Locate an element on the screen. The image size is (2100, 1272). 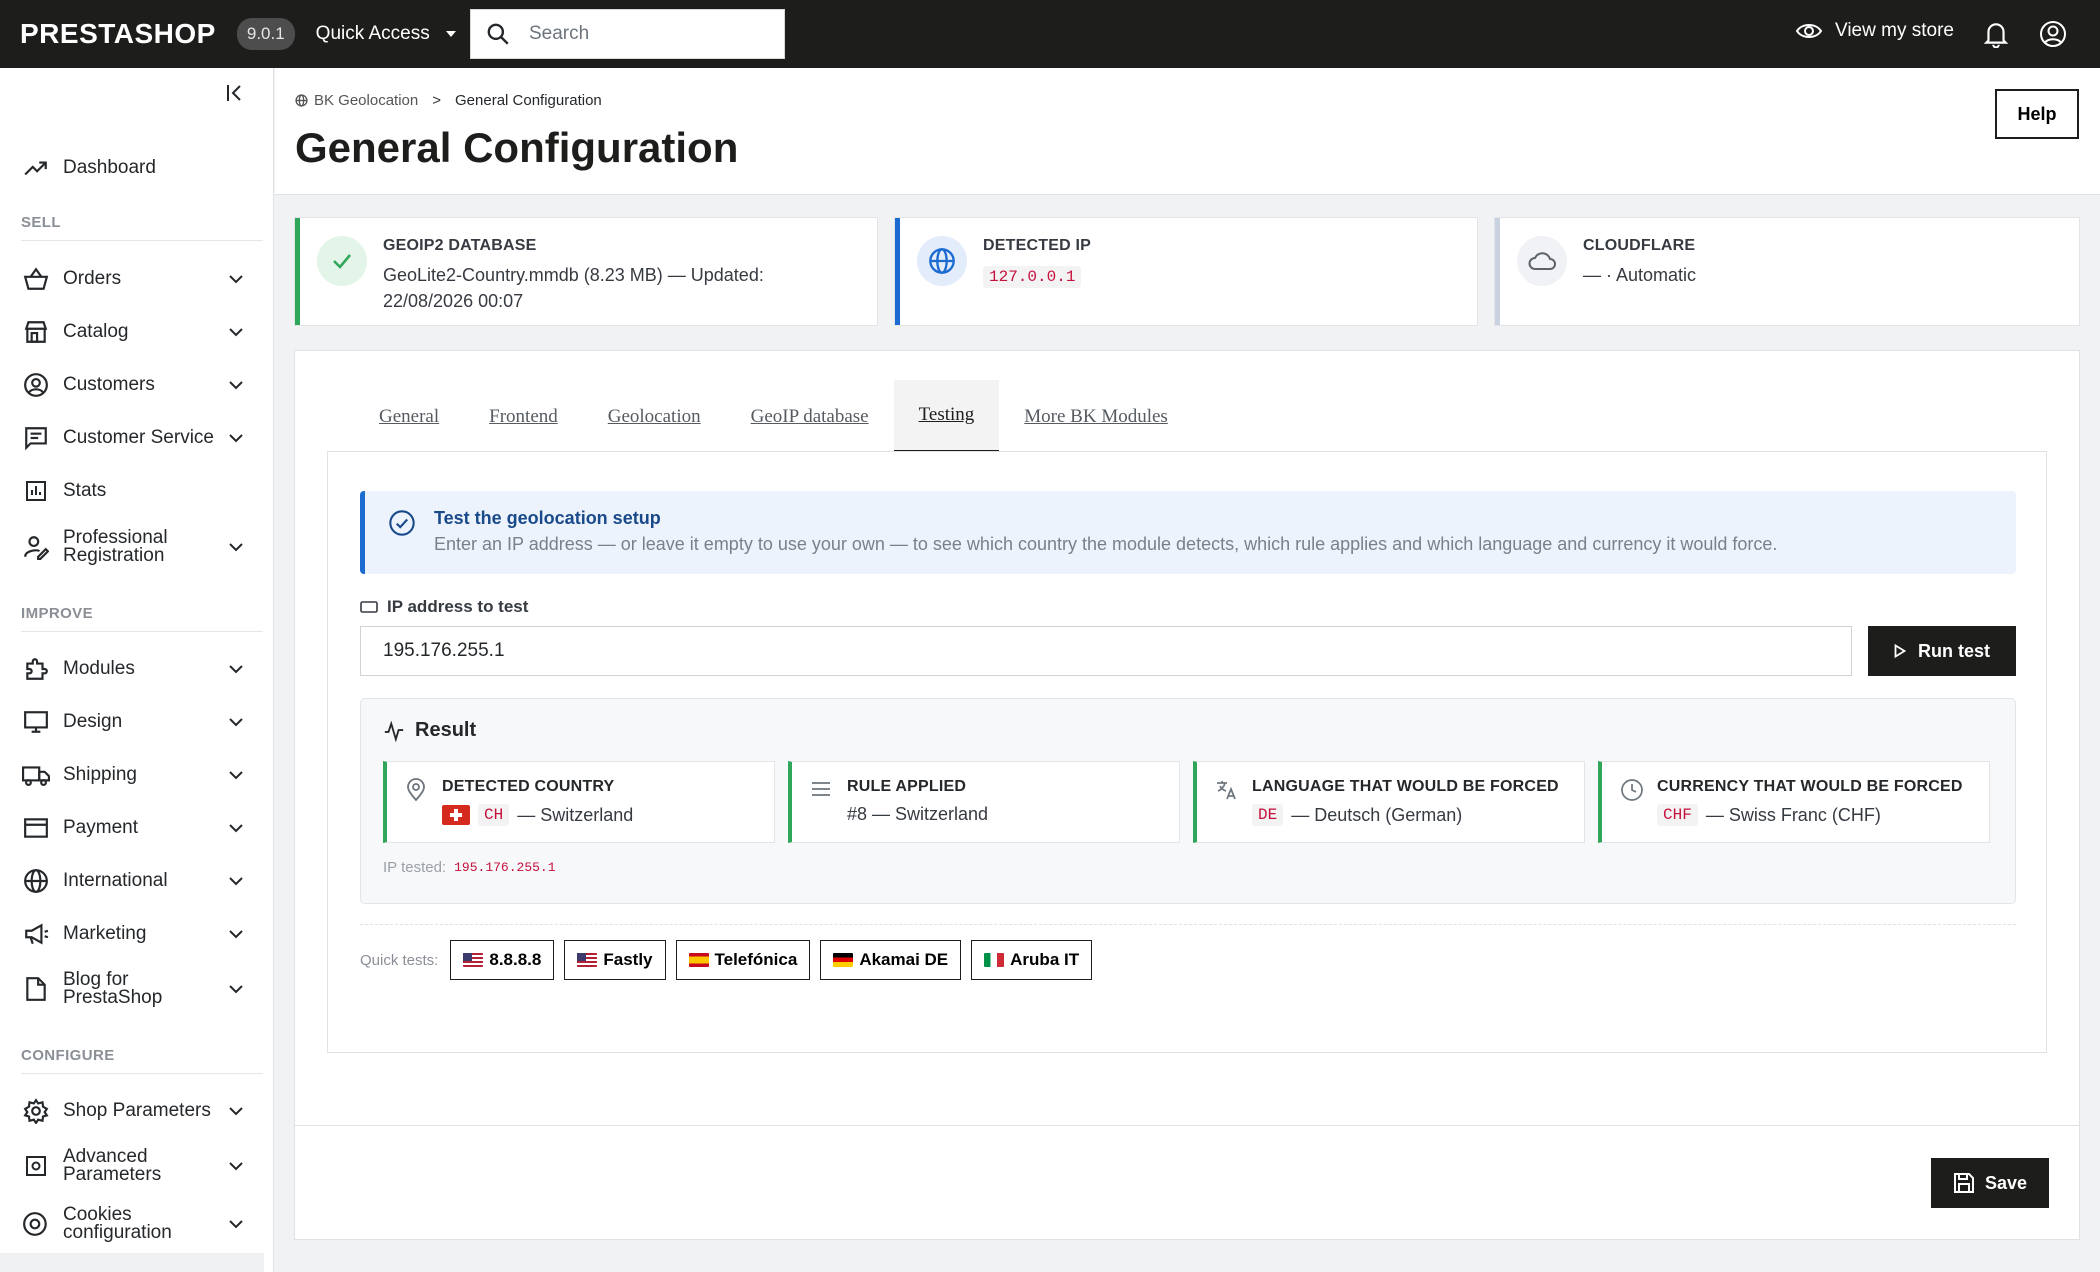
result-caption: RULE APPLIED is located at coordinates (907, 786).